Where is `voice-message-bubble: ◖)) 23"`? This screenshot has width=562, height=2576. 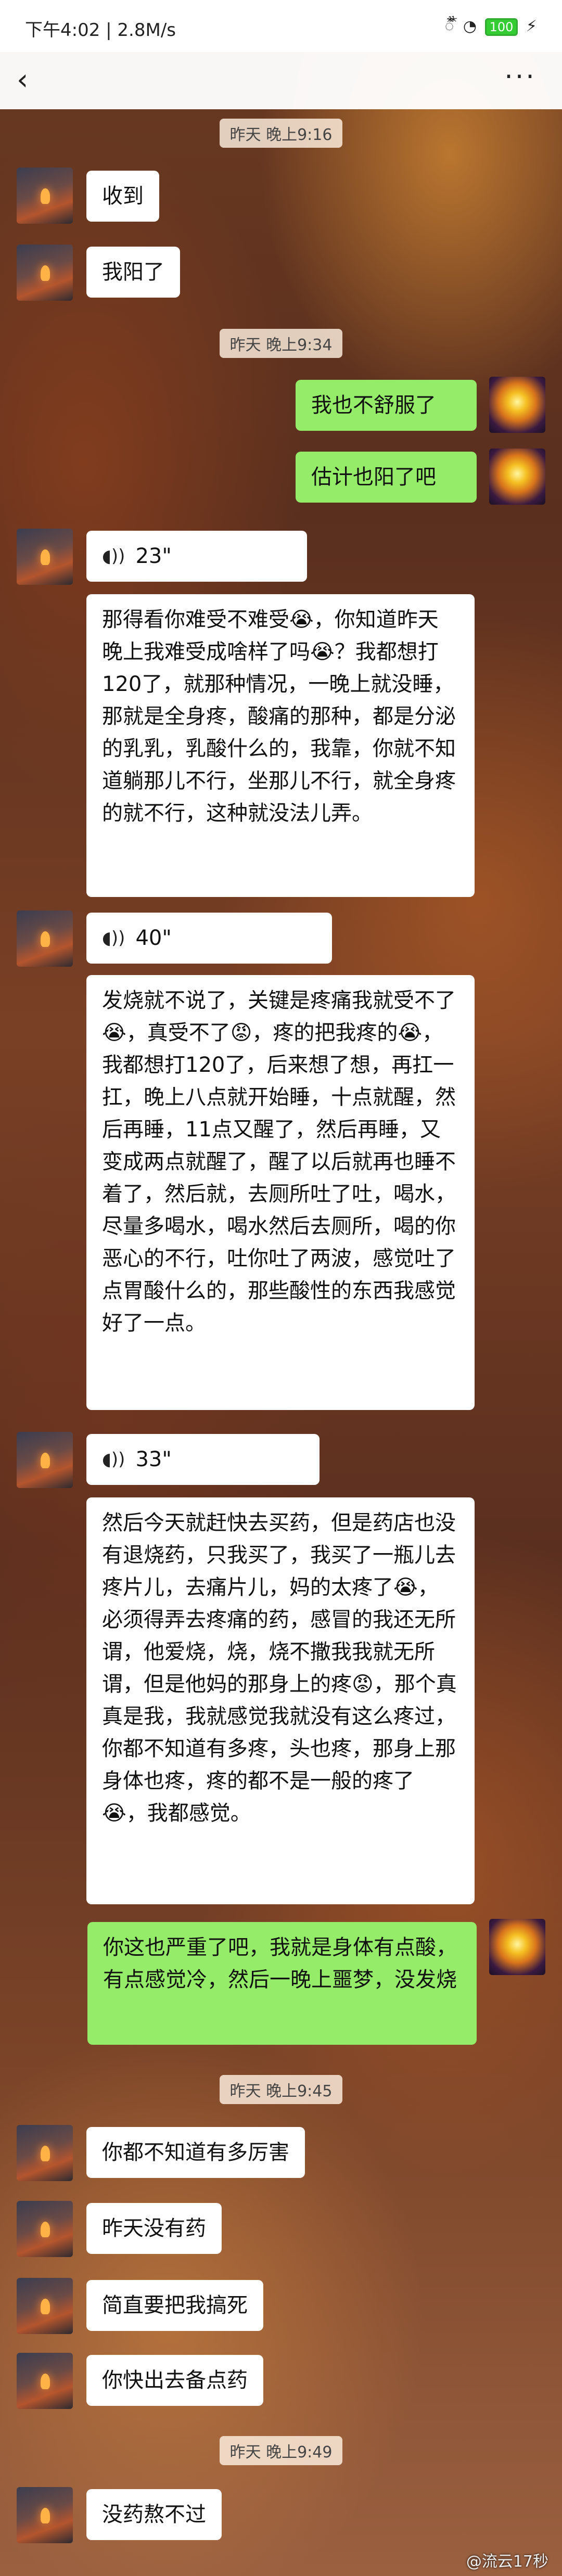
voice-message-bubble: ◖)) 23" is located at coordinates (196, 557).